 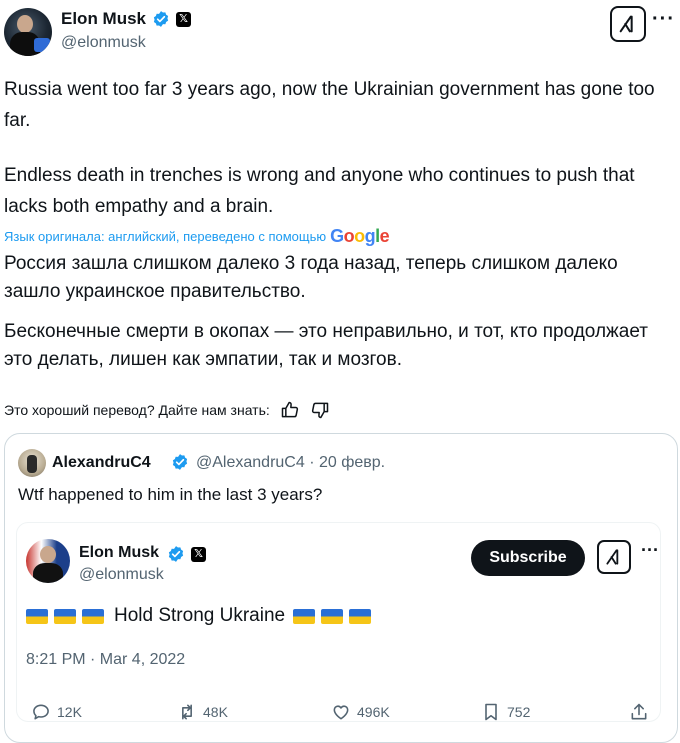 I want to click on bookmark-count: 752, so click(x=519, y=712).